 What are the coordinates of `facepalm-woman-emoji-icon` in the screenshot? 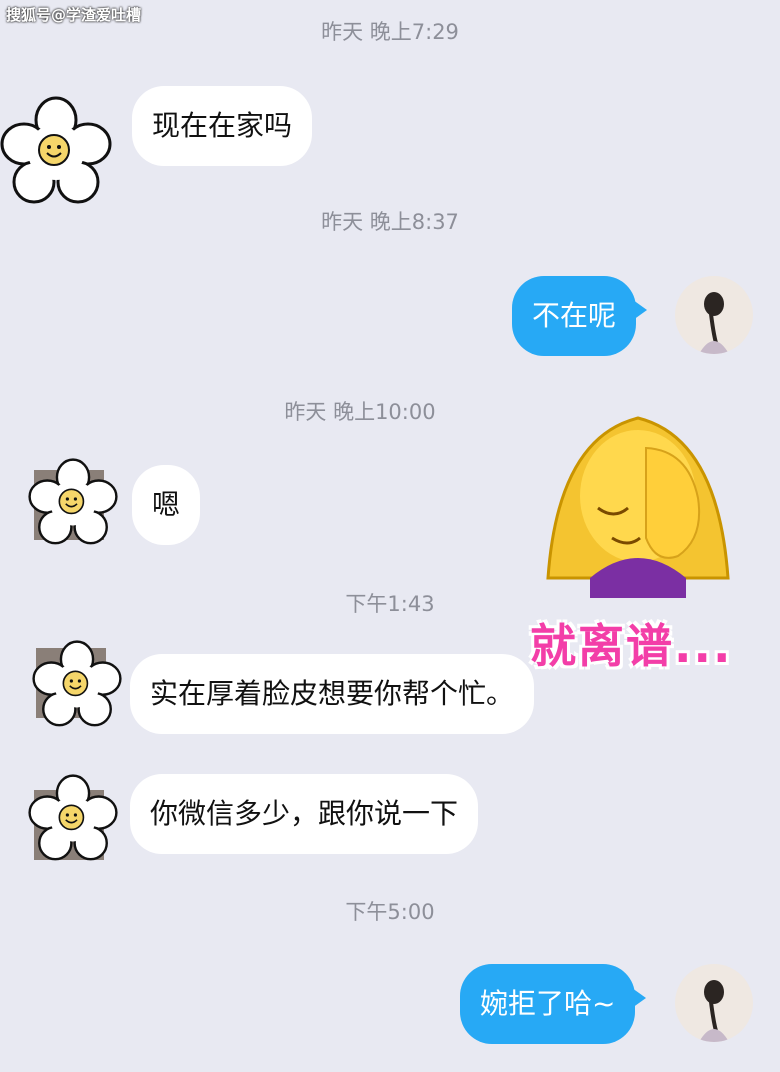 It's located at (638, 507).